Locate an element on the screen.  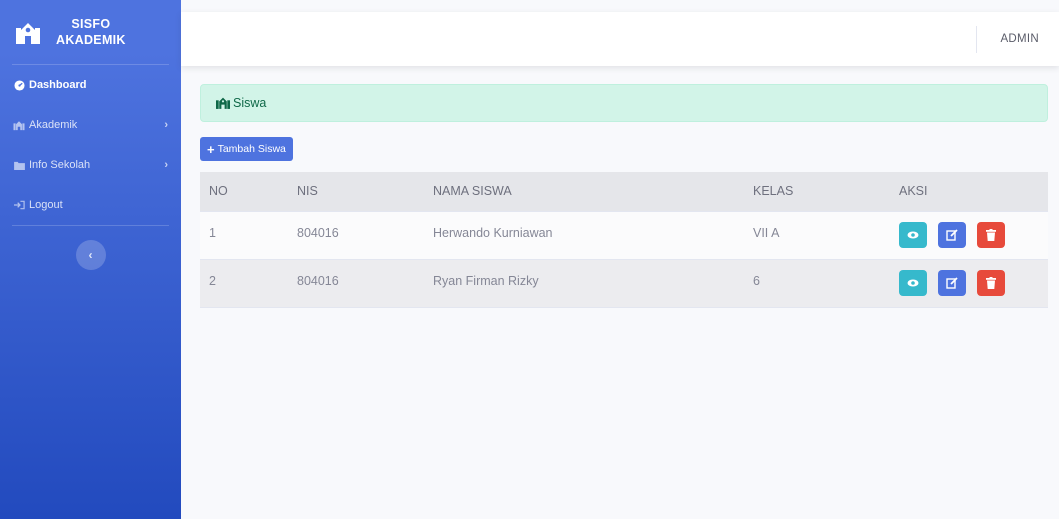
page-heading: Siswa is located at coordinates (624, 103).